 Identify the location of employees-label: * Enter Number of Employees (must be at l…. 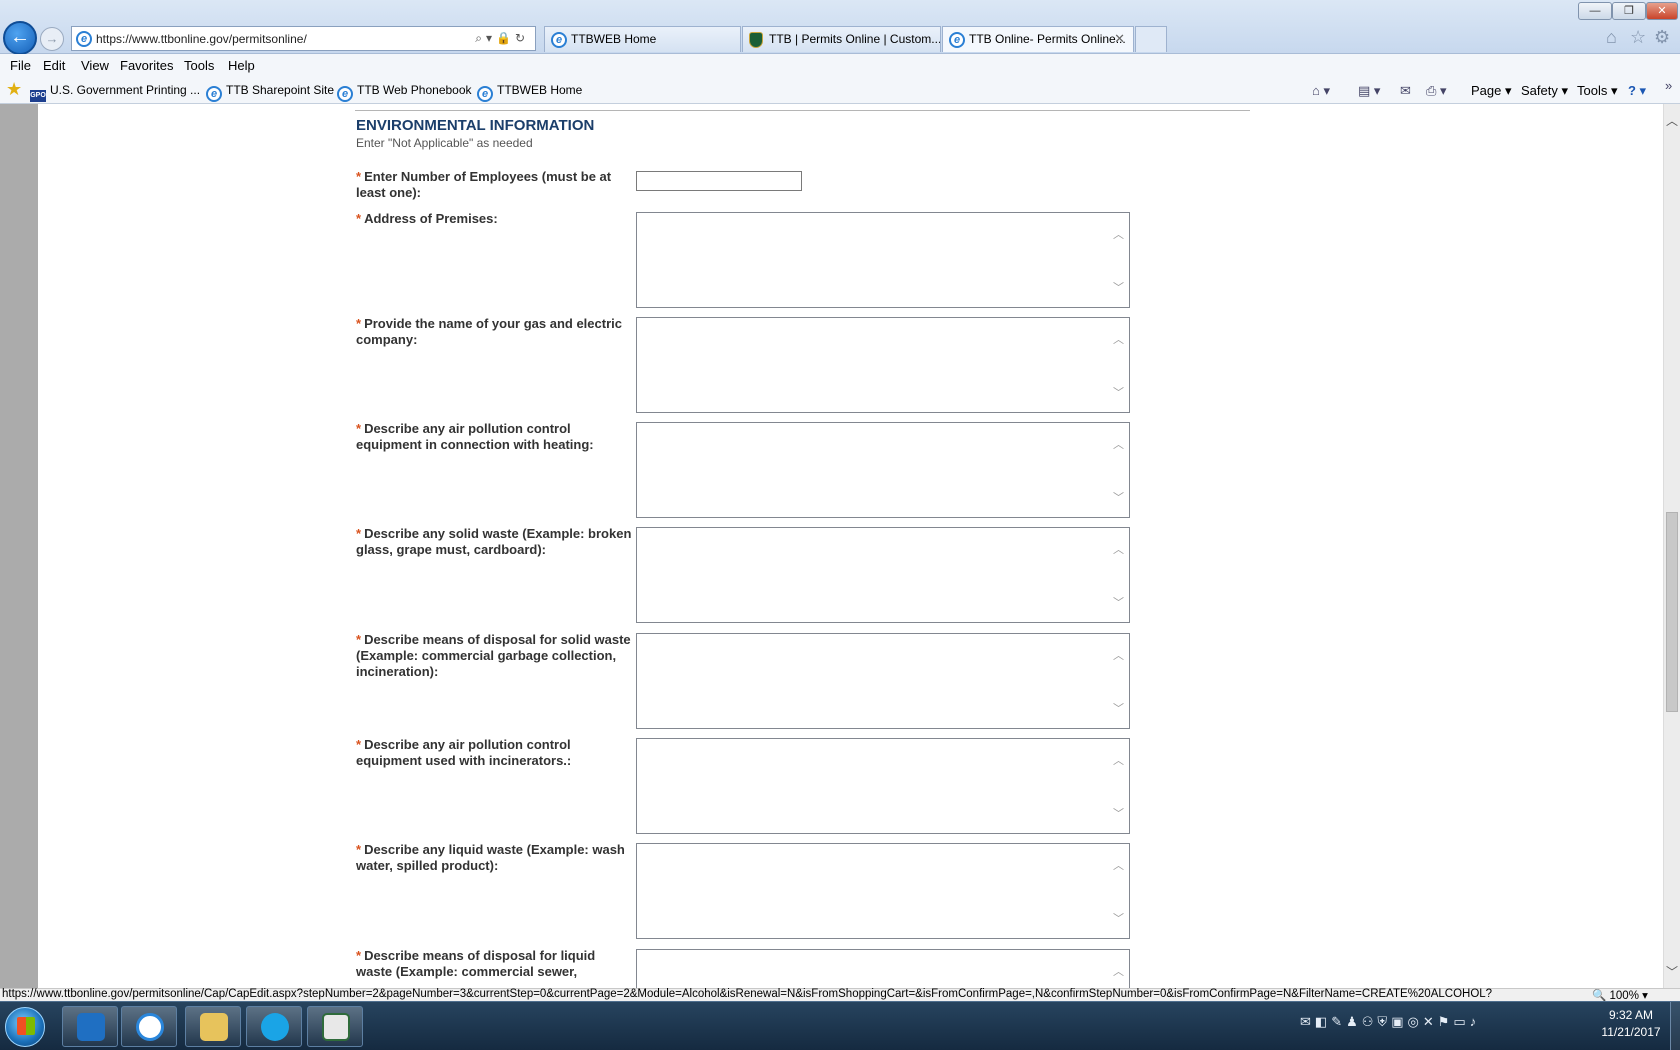
(494, 185).